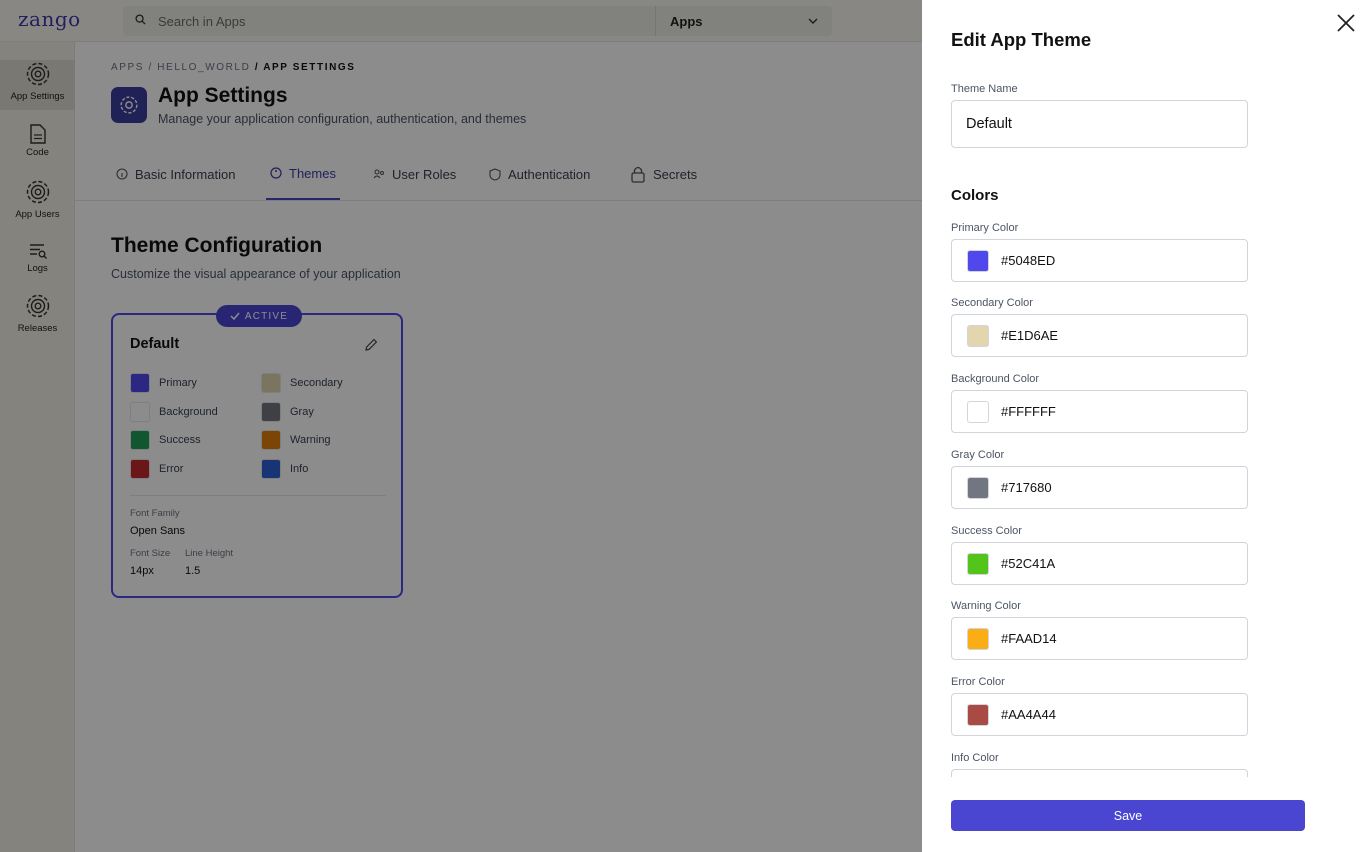  I want to click on gray-color-label: Gray Color, so click(978, 455).